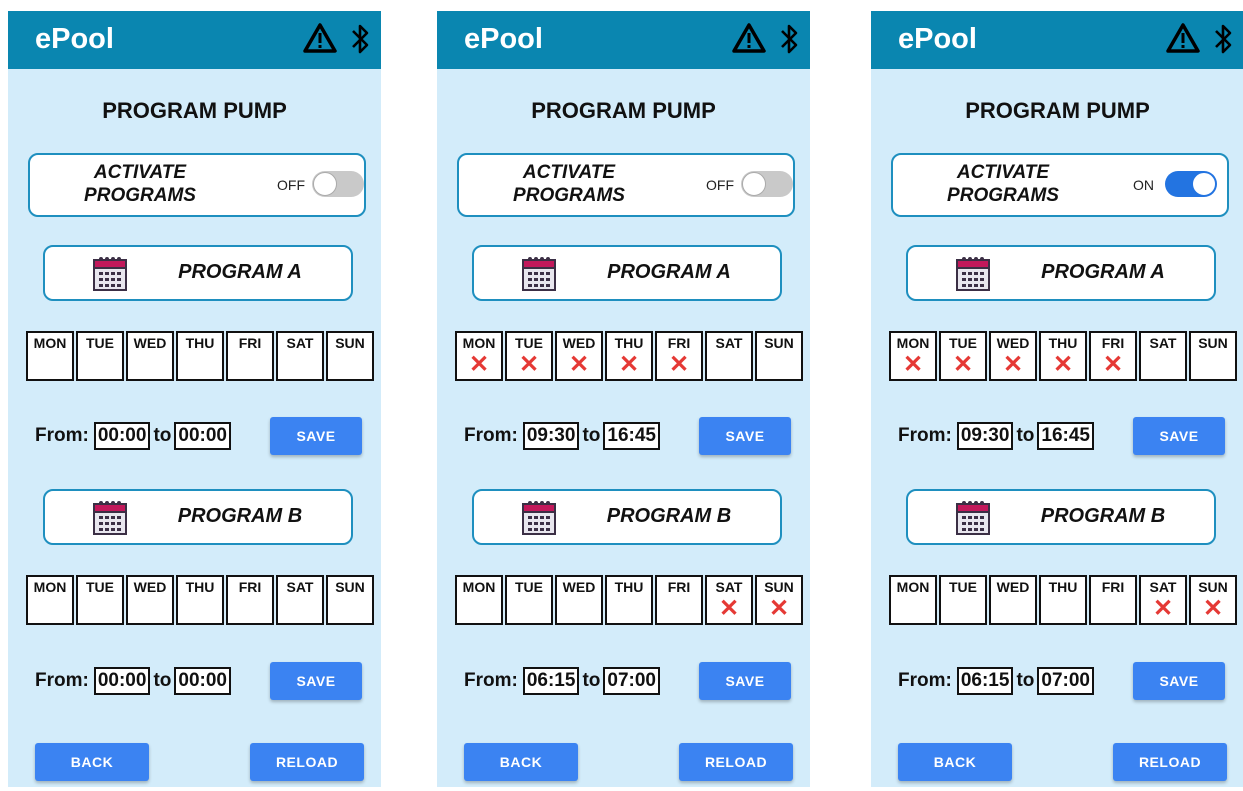  I want to click on program-a-start-time: 00:00, so click(122, 436).